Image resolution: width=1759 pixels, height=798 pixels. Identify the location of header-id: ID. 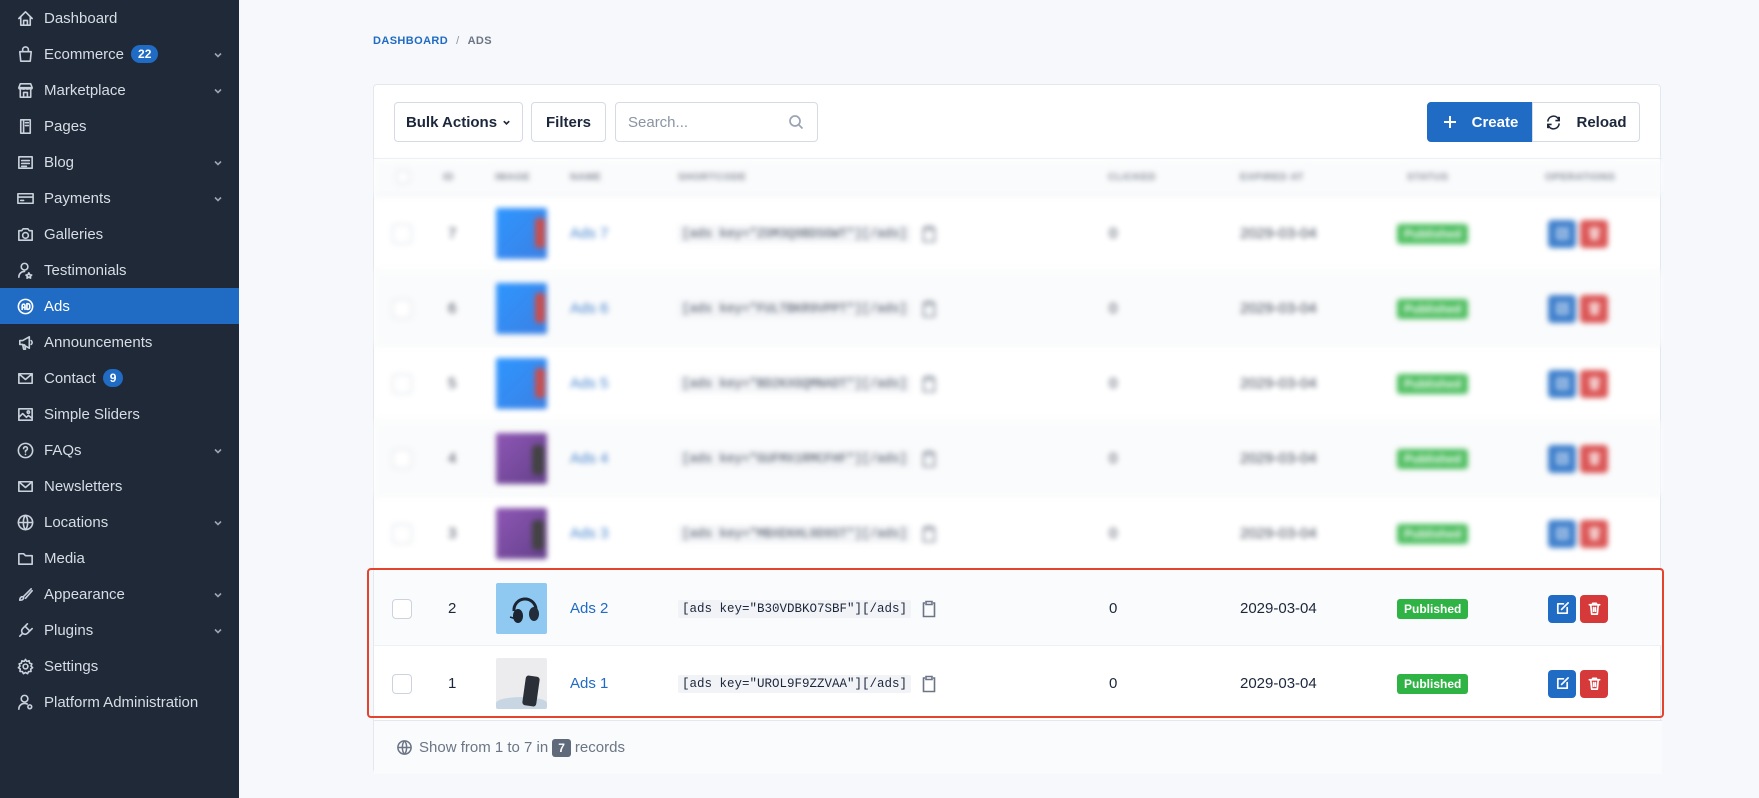
(448, 177).